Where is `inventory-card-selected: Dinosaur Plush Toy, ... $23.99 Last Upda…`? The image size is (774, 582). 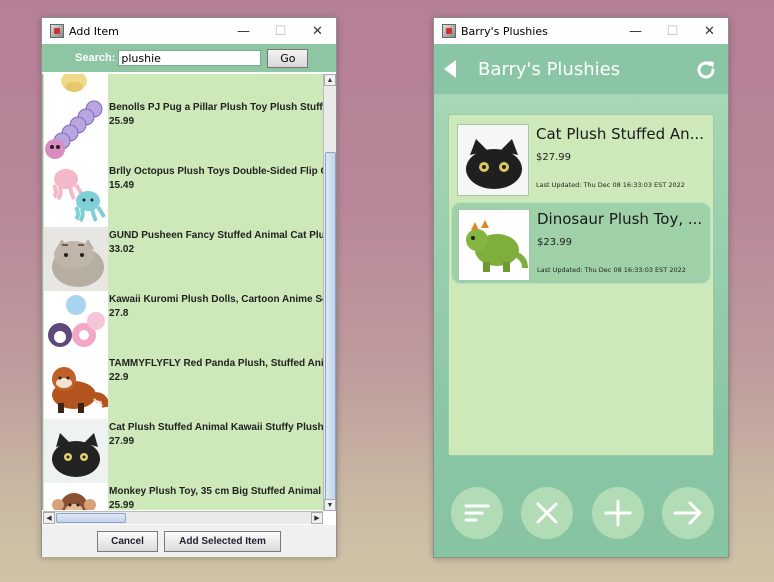 inventory-card-selected: Dinosaur Plush Toy, ... $23.99 Last Upda… is located at coordinates (581, 243).